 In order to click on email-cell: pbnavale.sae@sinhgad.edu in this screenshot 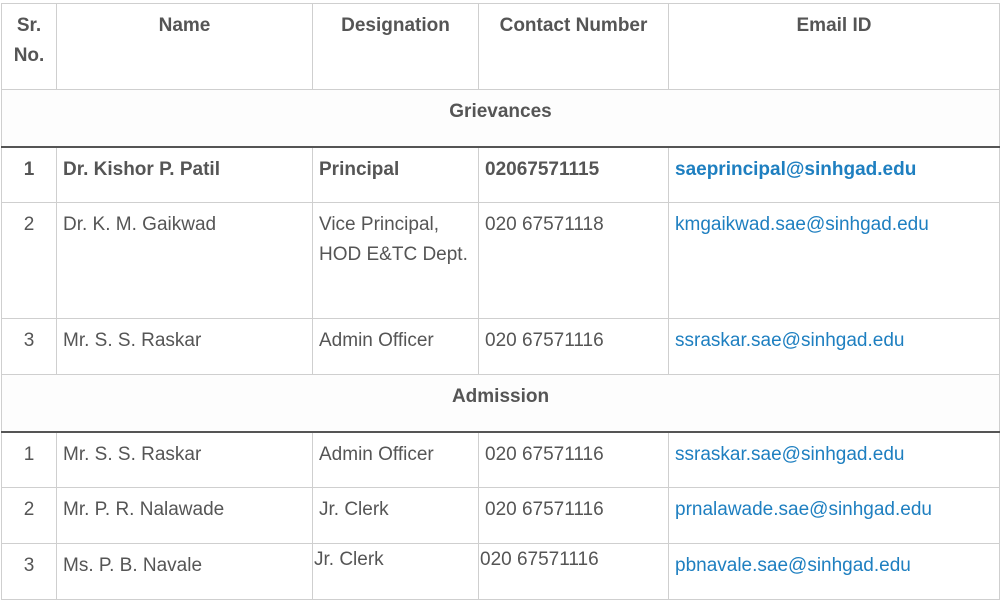, I will do `click(834, 571)`.